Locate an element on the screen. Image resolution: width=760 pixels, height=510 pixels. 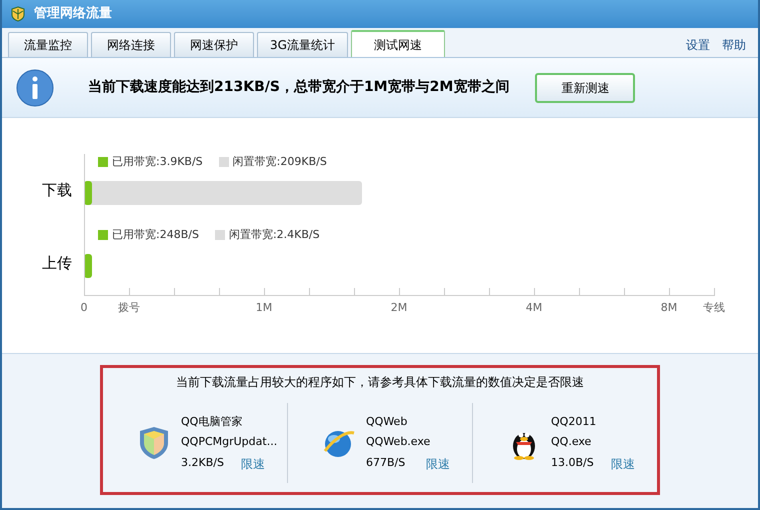
program-name: QQ2011 is located at coordinates (574, 422).